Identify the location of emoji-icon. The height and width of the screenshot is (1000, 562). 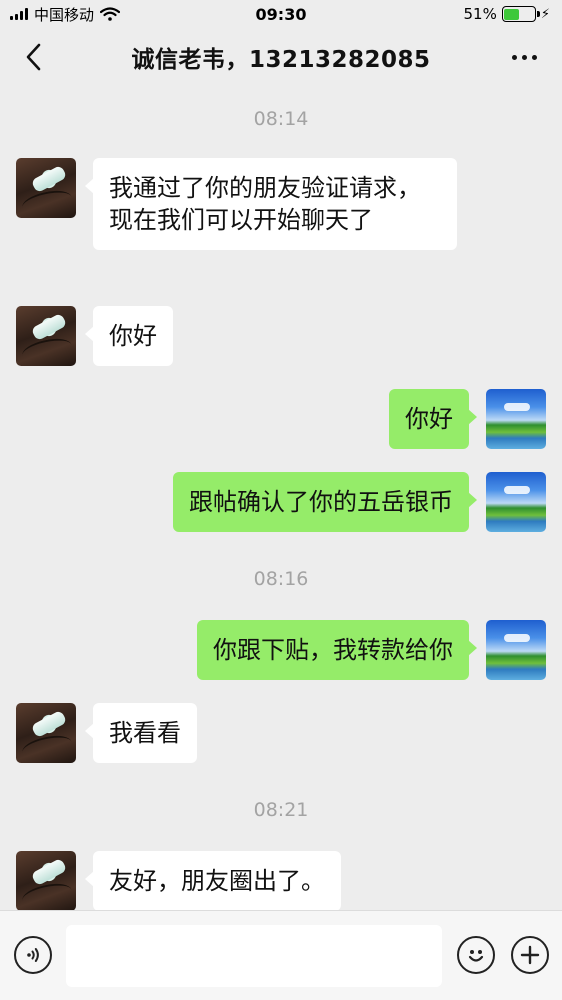
(476, 956).